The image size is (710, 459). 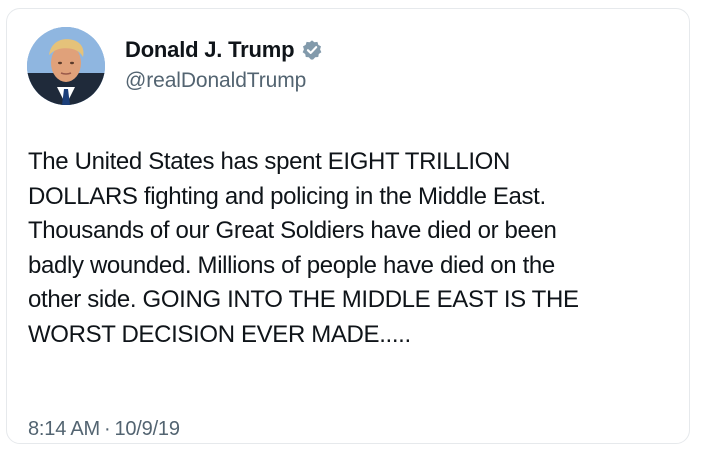 I want to click on author-info: Donald J. Trump @realDonaldTrump, so click(x=224, y=64).